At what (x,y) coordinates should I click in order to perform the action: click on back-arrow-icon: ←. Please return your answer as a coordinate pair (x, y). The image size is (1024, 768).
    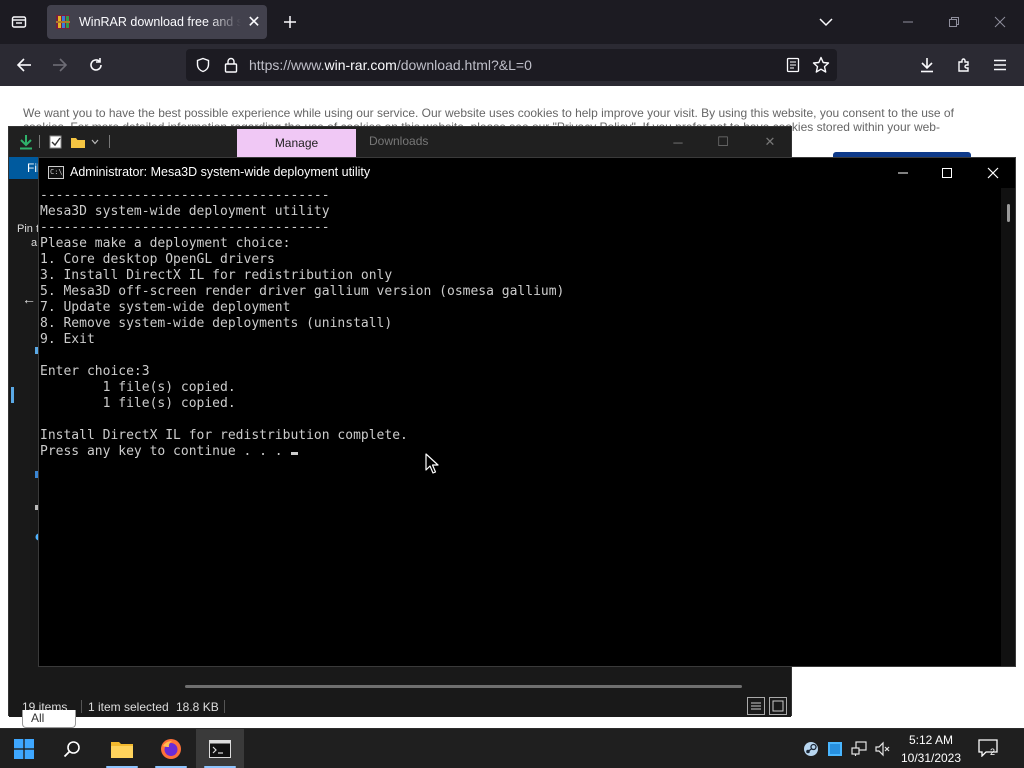
    Looking at the image, I should click on (29, 299).